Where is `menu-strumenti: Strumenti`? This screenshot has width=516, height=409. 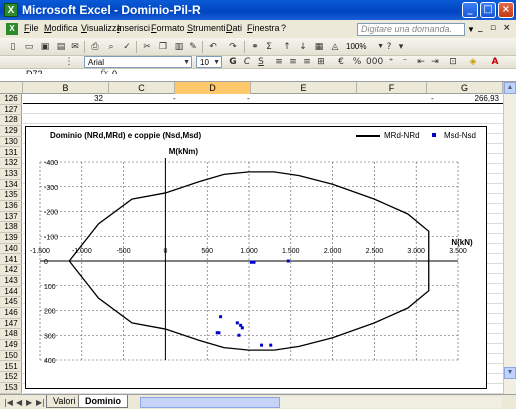 menu-strumenti: Strumenti is located at coordinates (206, 28).